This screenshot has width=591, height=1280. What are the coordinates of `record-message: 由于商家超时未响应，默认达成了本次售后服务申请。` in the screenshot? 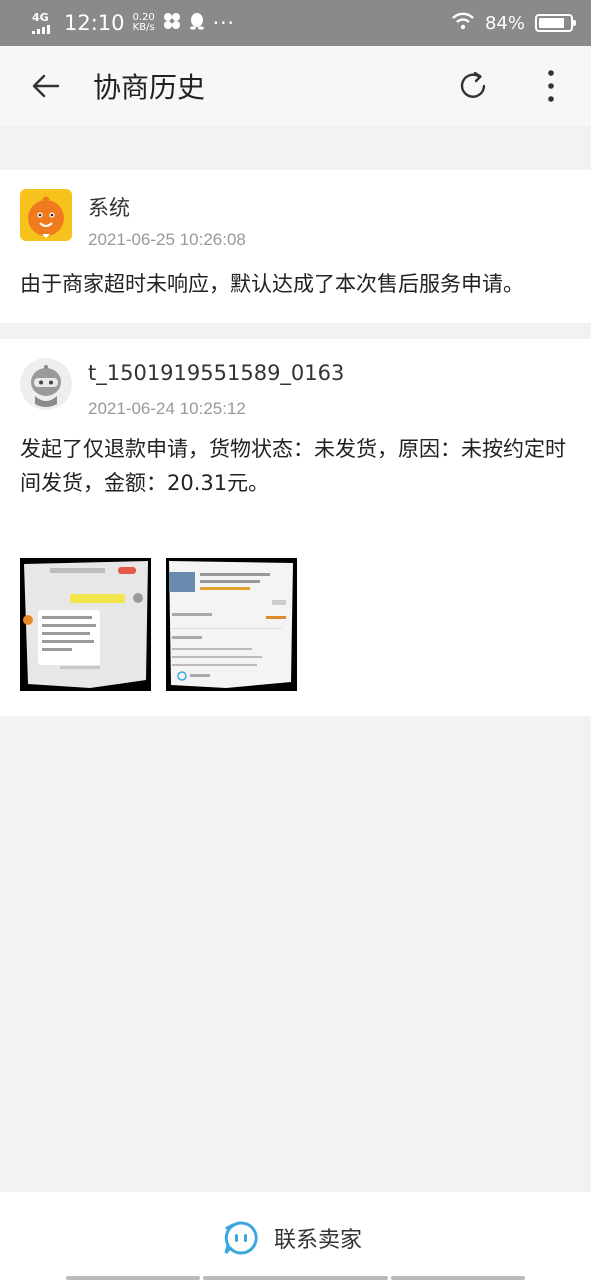 It's located at (272, 284).